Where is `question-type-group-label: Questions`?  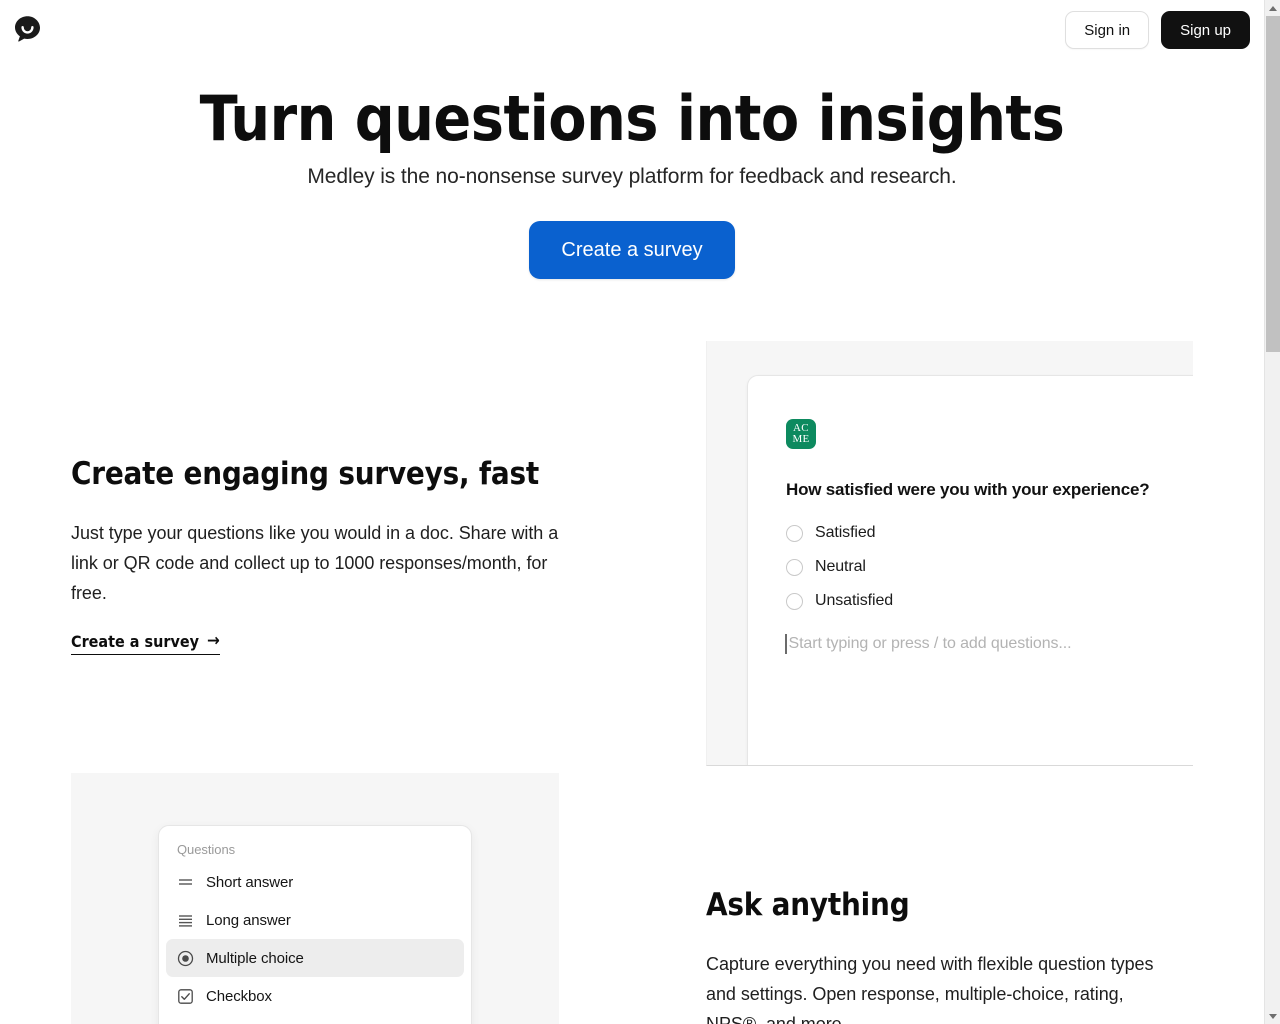 question-type-group-label: Questions is located at coordinates (206, 849).